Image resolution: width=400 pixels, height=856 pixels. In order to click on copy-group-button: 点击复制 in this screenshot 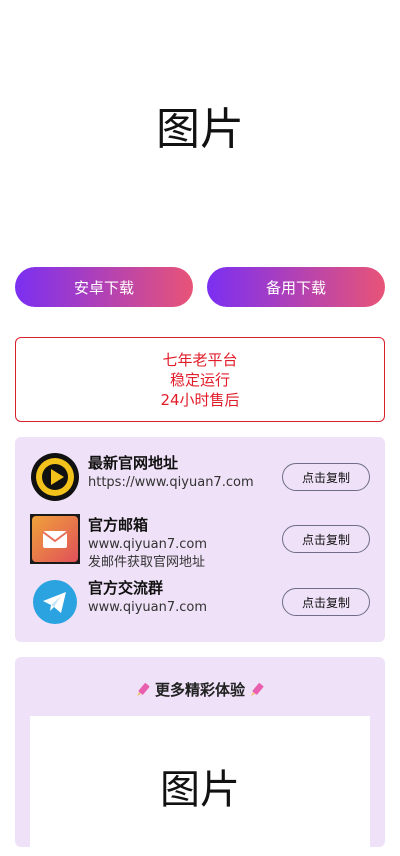, I will do `click(326, 602)`.